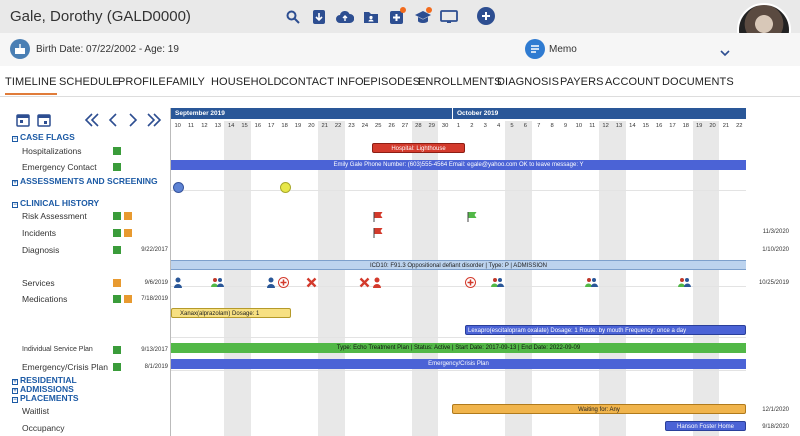 This screenshot has height=436, width=800. Describe the element at coordinates (178, 189) in the screenshot. I see `assessment-blue-dot-icon` at that location.